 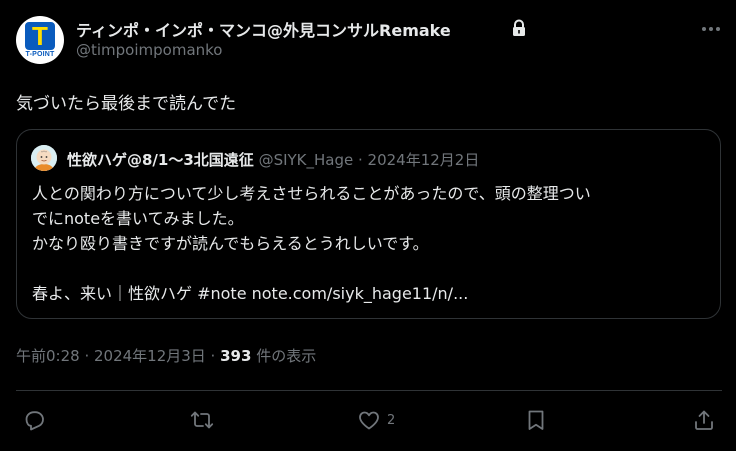 I want to click on author-handle: @timpoimpomanko, so click(x=149, y=50).